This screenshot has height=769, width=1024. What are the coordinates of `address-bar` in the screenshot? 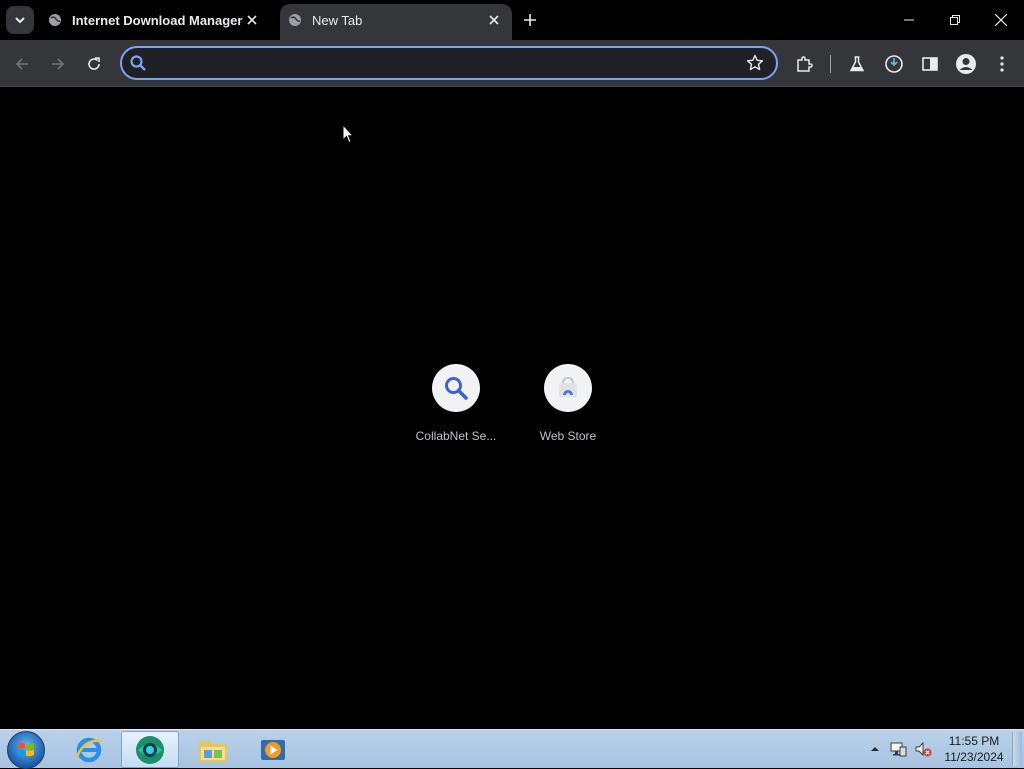 It's located at (449, 63).